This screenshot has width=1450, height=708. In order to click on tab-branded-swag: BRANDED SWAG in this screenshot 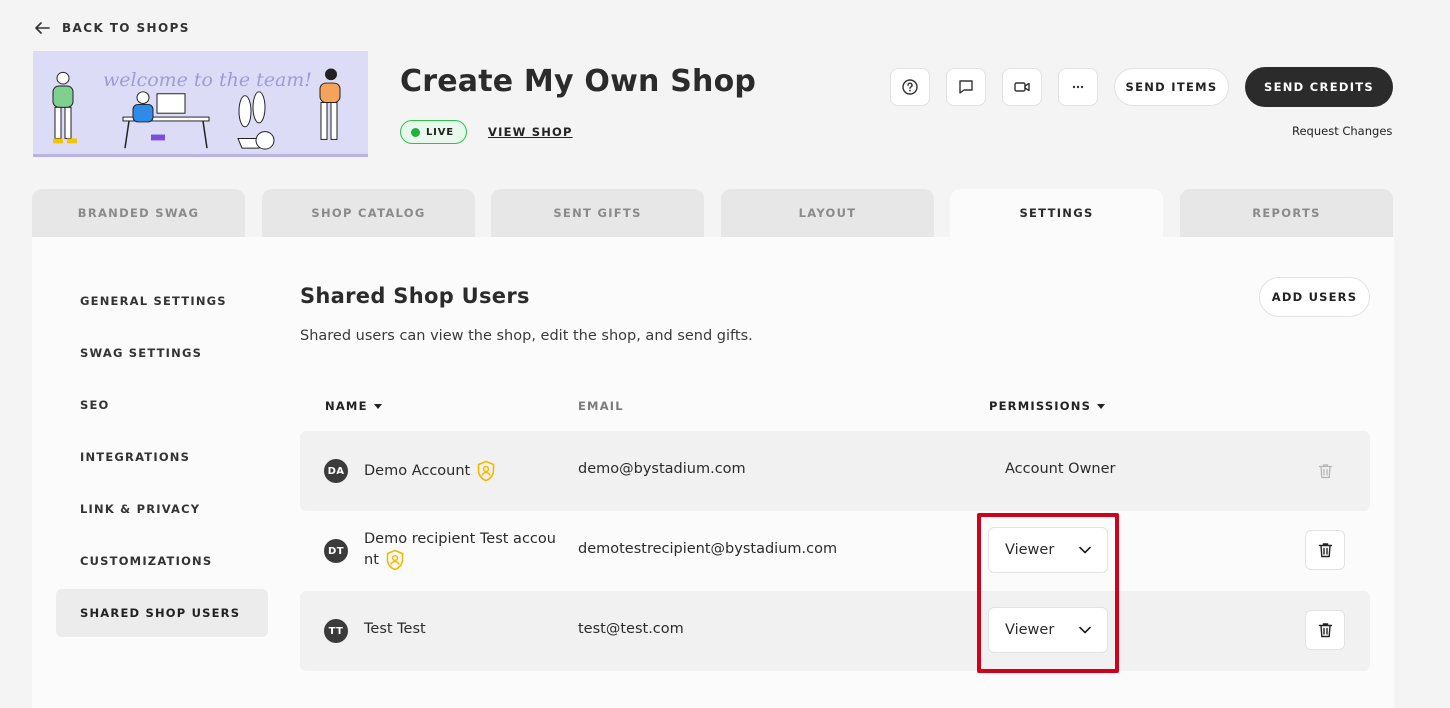, I will do `click(138, 213)`.